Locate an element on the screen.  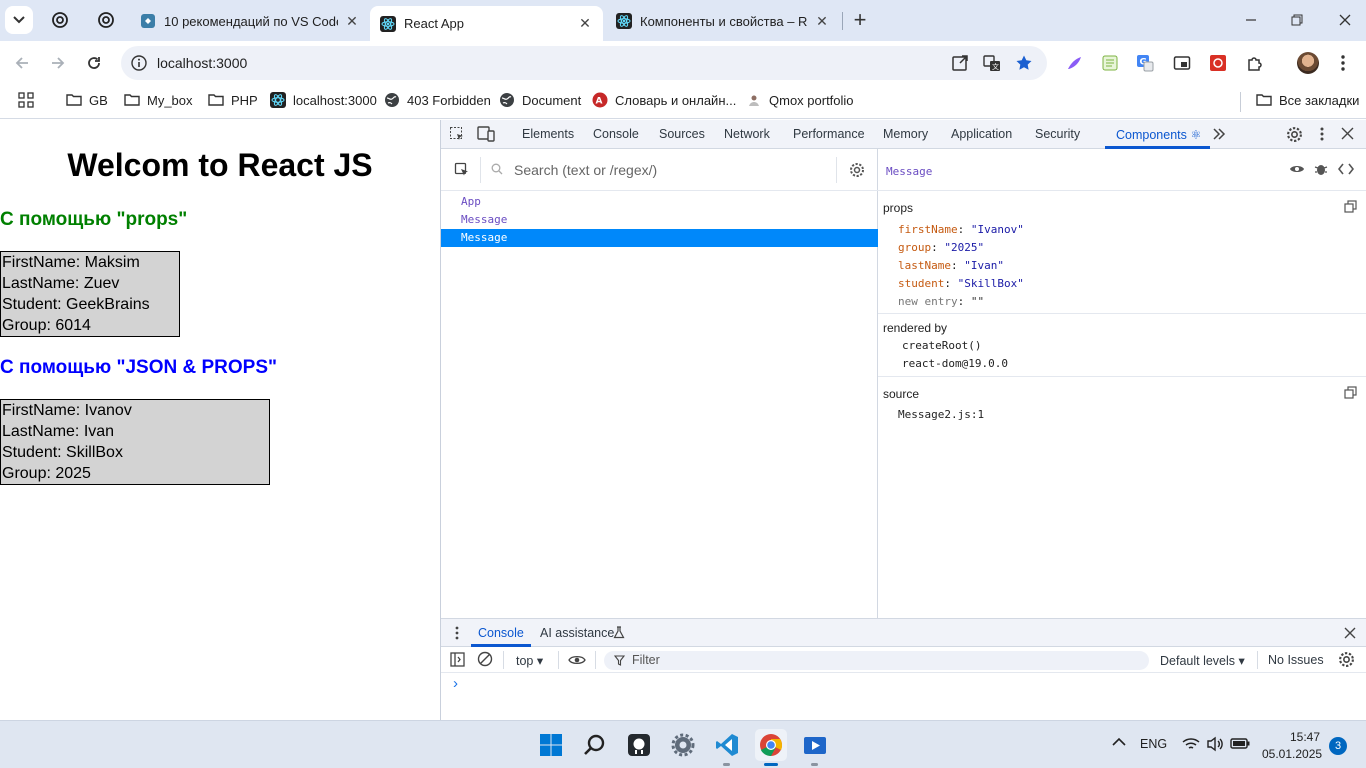
extension-translate-button: G is located at coordinates (1145, 63).